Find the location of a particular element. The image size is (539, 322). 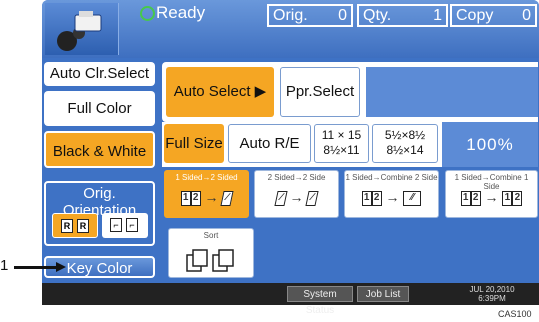

preset-2-to-size: 8½×14 is located at coordinates (405, 150).